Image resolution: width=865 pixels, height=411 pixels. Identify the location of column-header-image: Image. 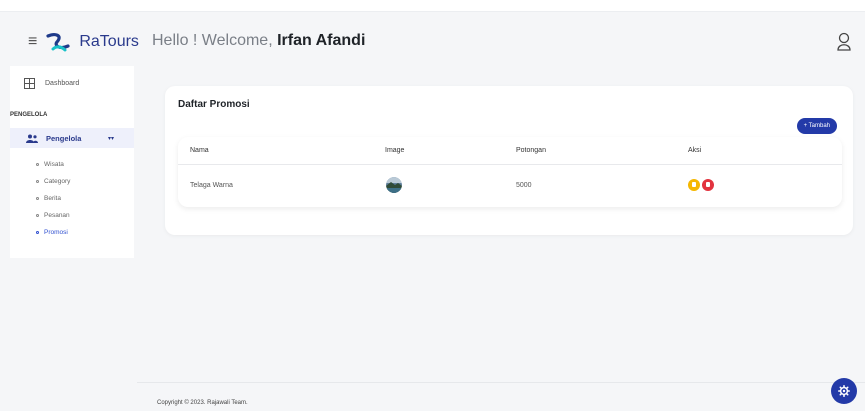
(395, 150).